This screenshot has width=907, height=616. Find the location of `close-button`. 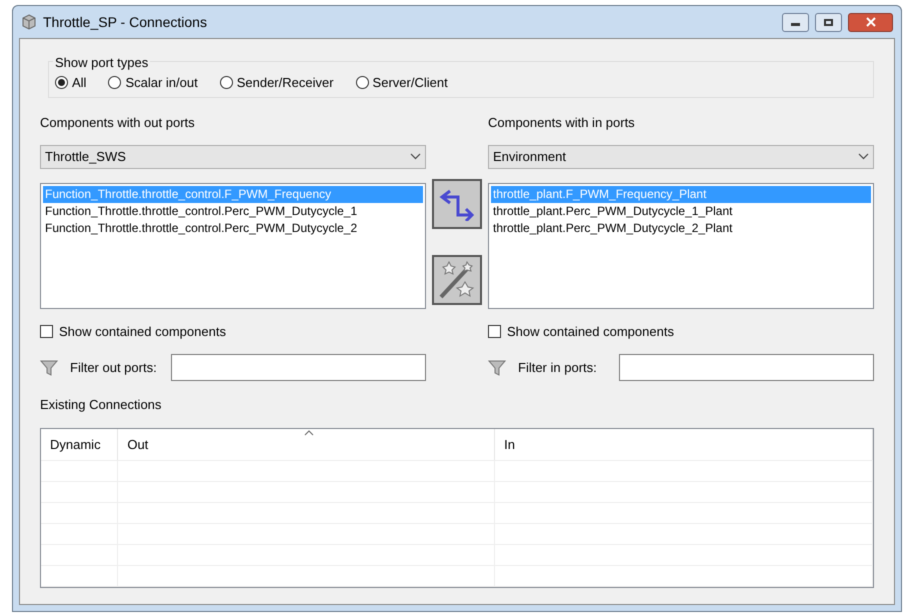

close-button is located at coordinates (870, 22).